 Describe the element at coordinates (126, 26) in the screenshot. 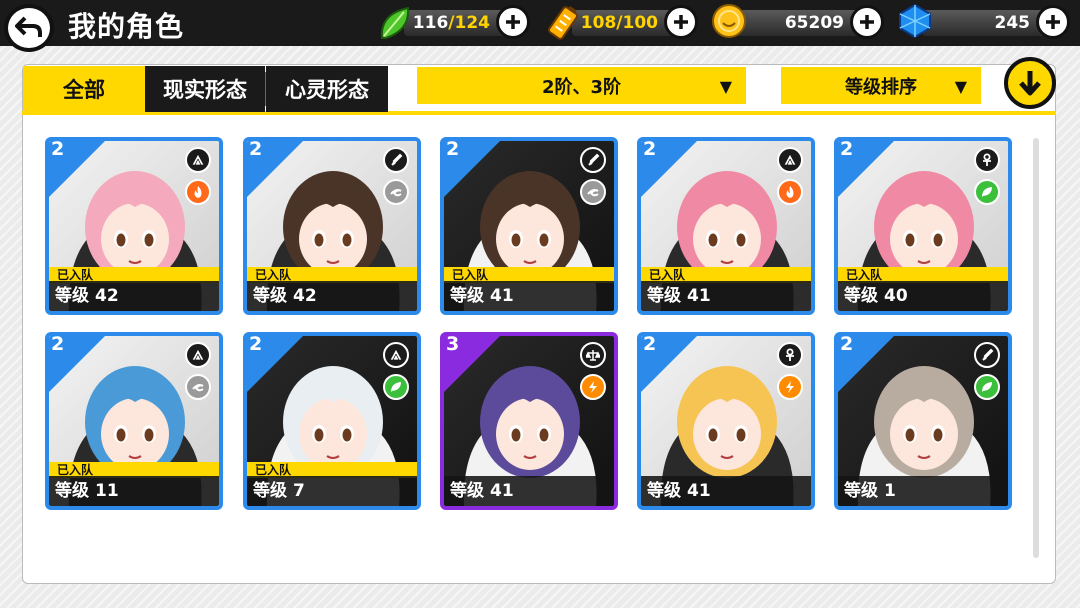

I see `page-title: 我的角色` at that location.